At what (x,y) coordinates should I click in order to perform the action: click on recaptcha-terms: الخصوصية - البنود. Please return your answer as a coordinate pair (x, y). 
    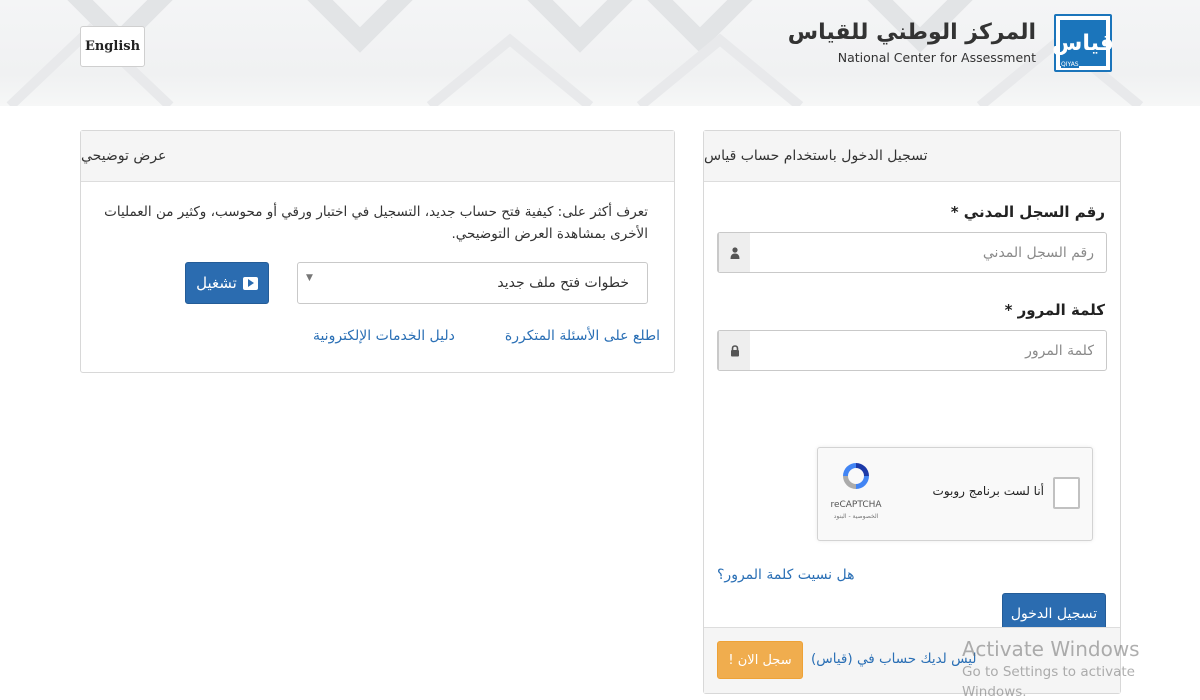
    Looking at the image, I should click on (856, 516).